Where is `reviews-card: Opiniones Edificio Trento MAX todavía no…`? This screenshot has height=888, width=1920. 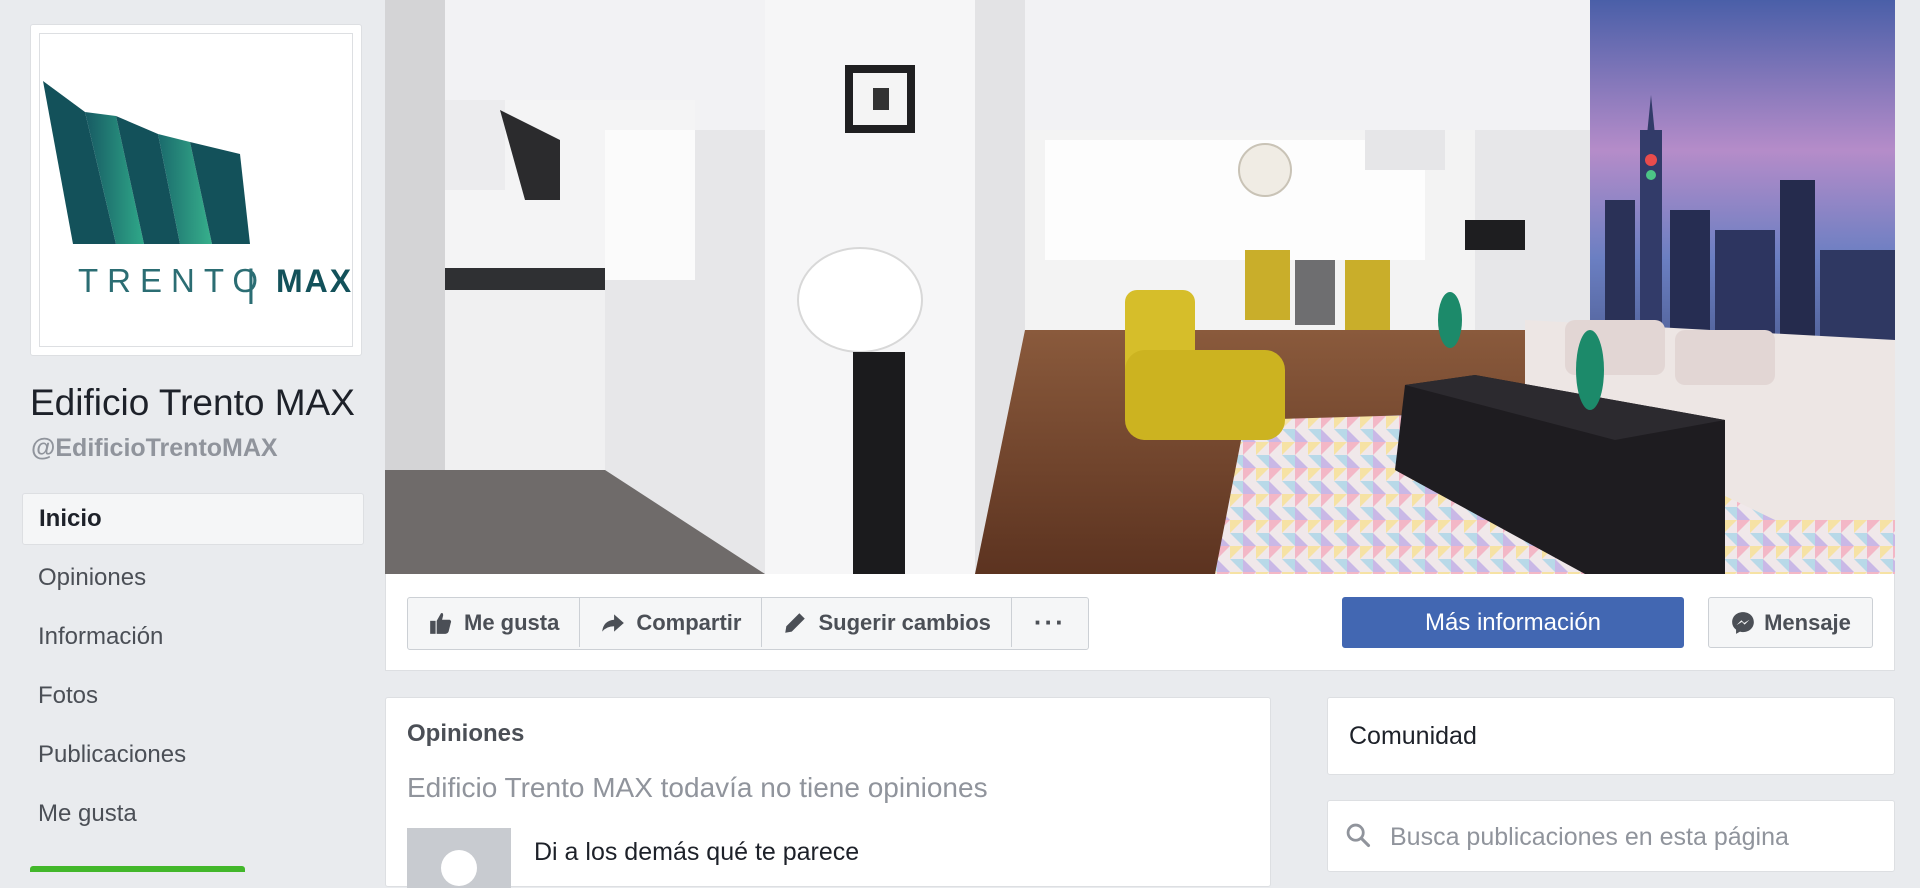
reviews-card: Opiniones Edificio Trento MAX todavía no… is located at coordinates (828, 792).